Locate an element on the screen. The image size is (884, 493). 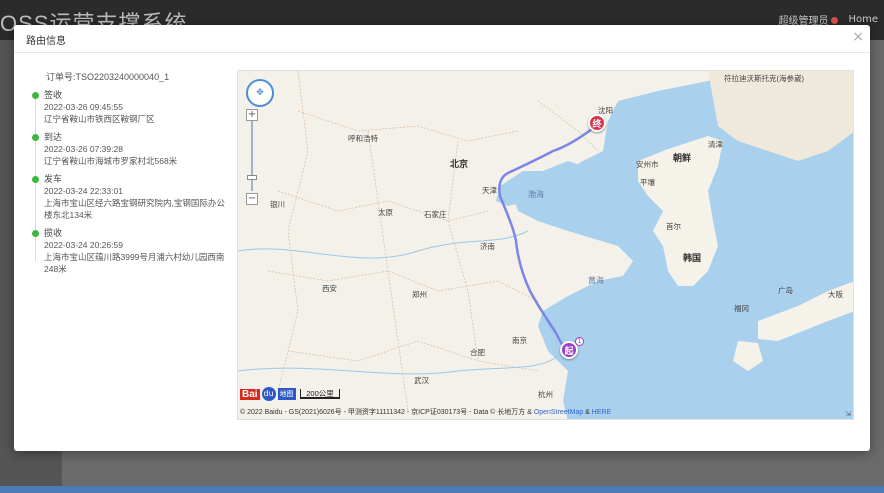
map-label-shouer: 首尔 is located at coordinates (673, 226).